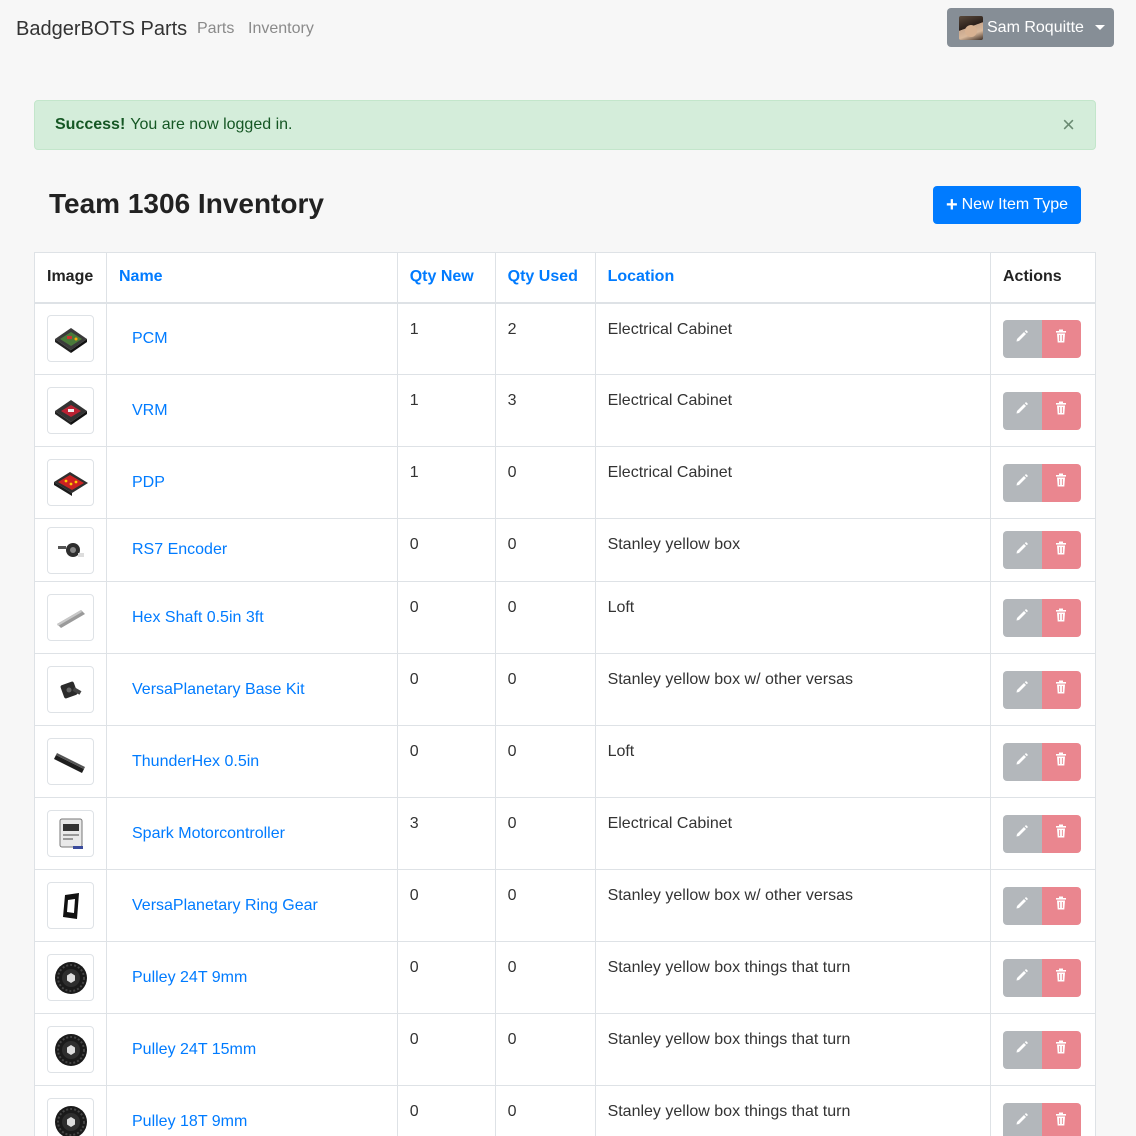 The height and width of the screenshot is (1136, 1136). Describe the element at coordinates (1035, 27) in the screenshot. I see `user-name: Sam Roquitte` at that location.